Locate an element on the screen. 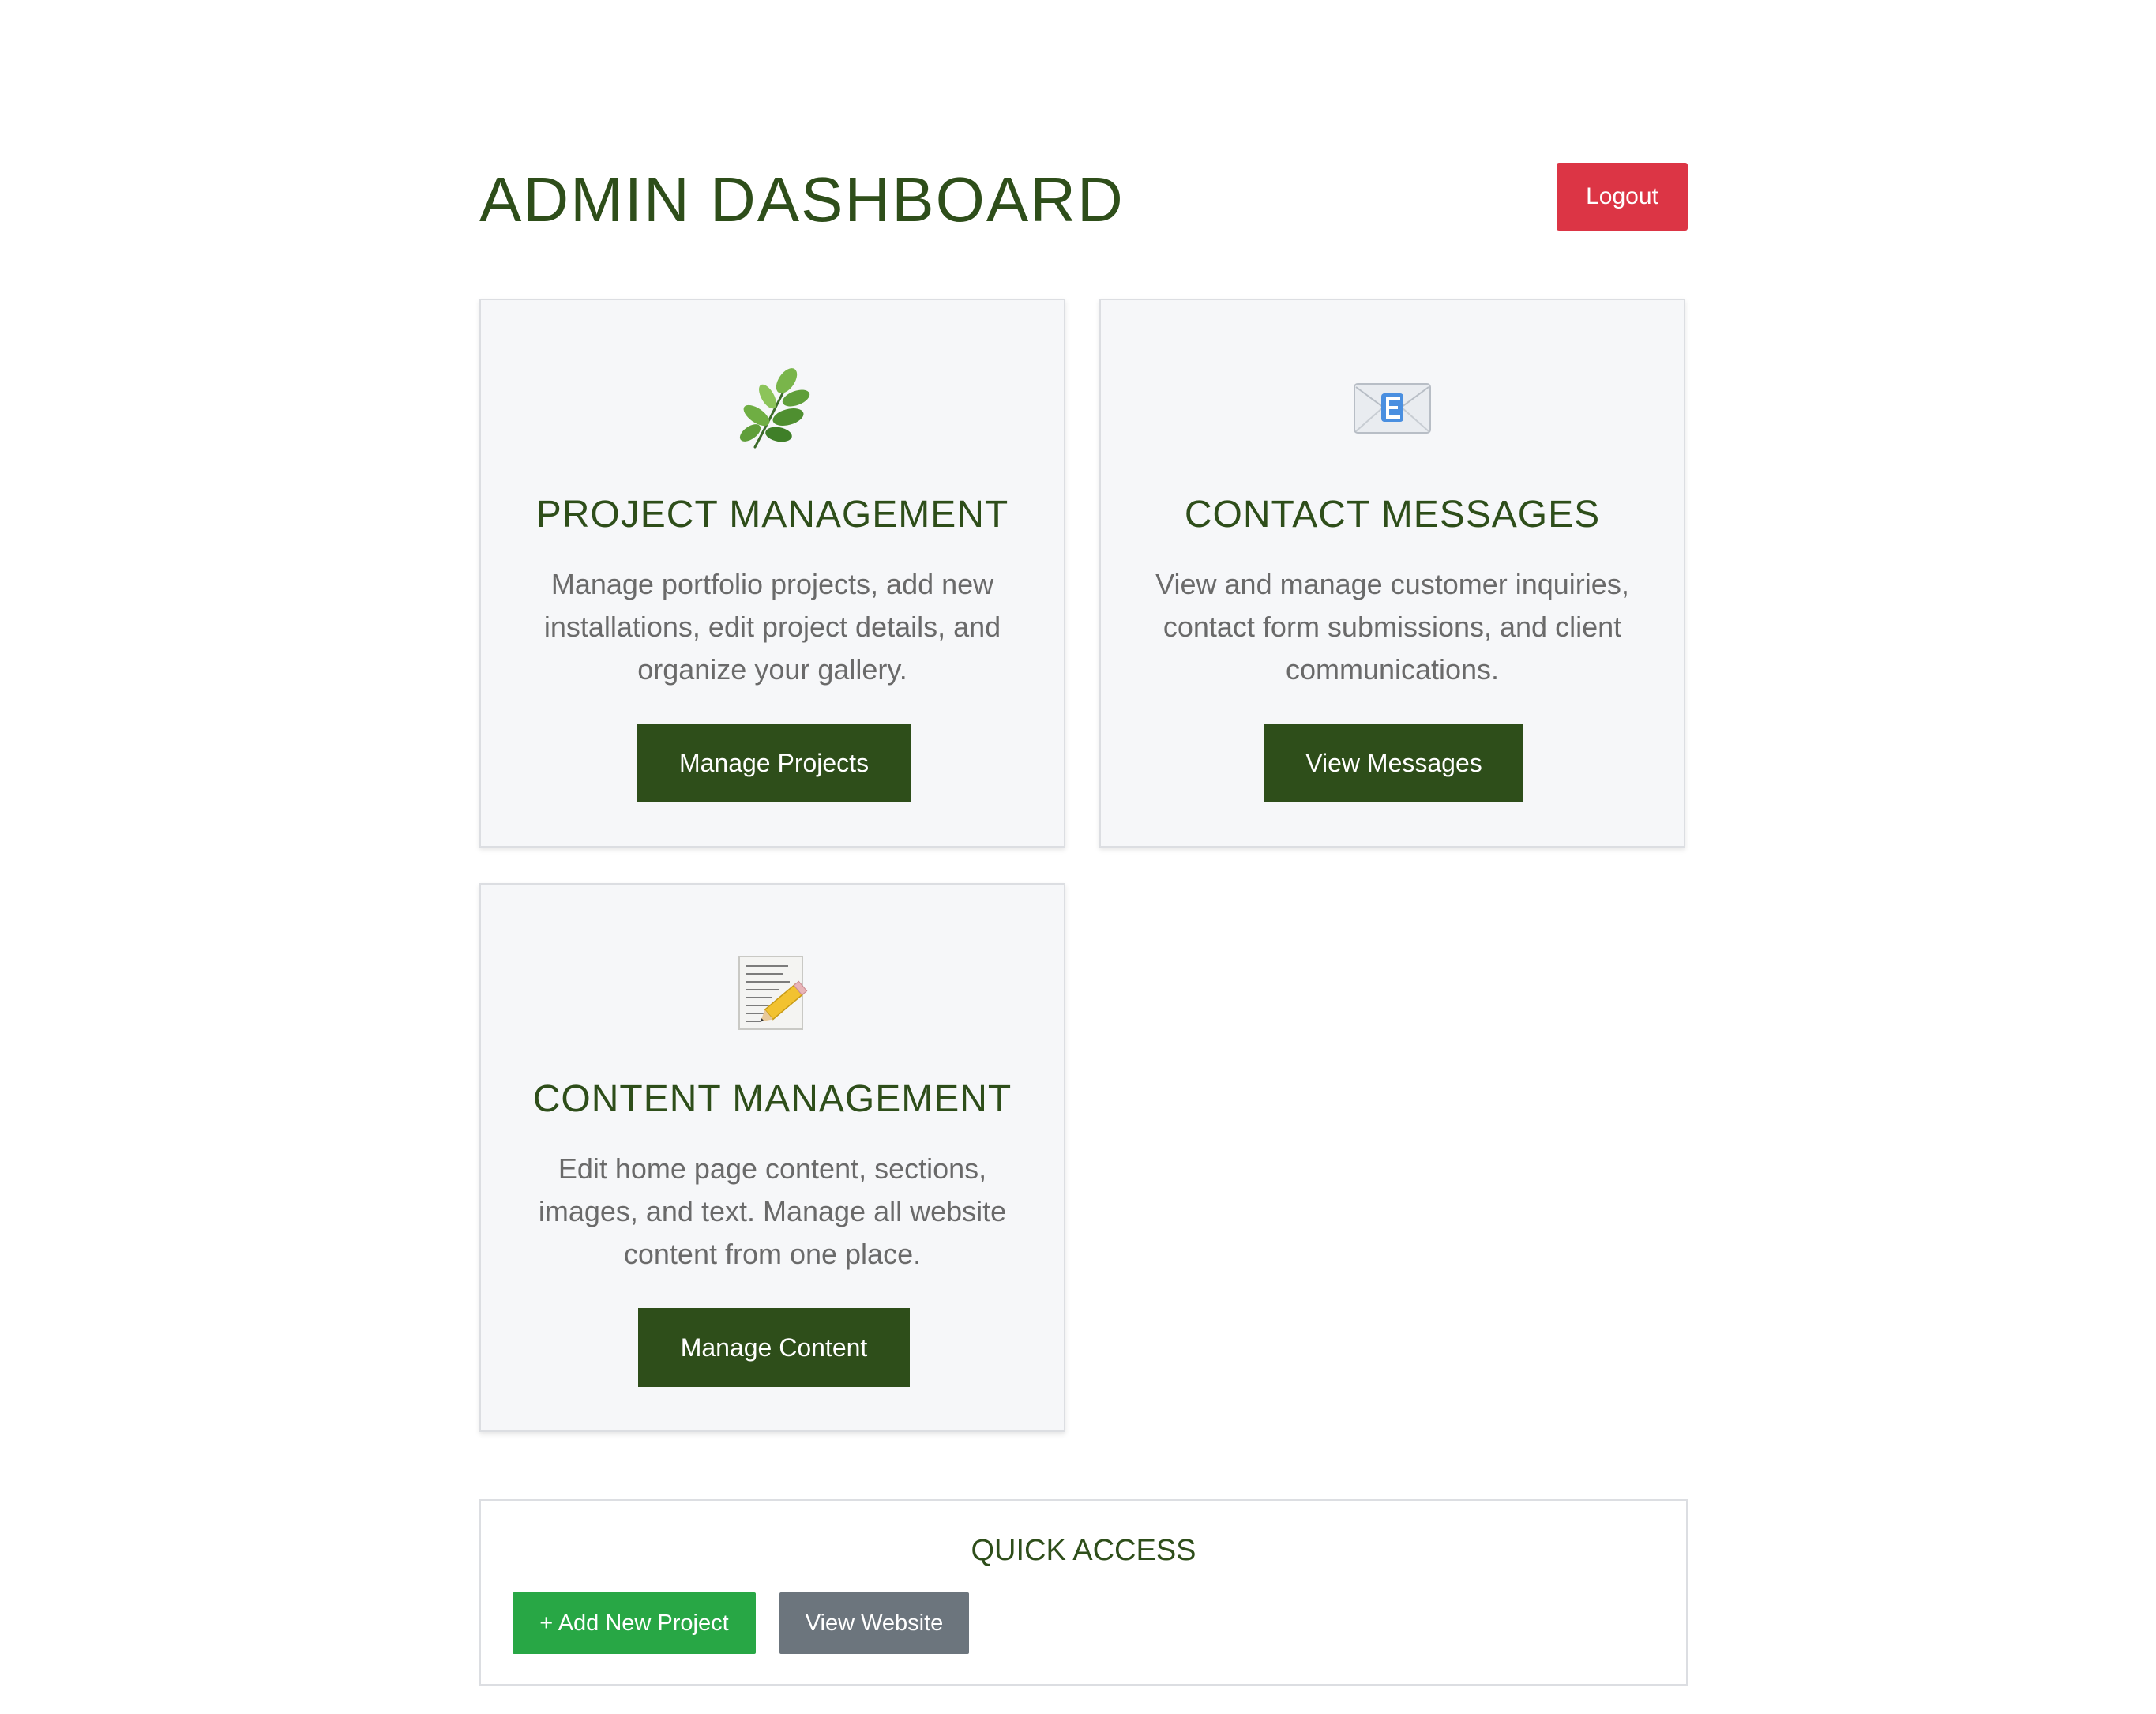 Image resolution: width=2156 pixels, height=1714 pixels. envelope-icon is located at coordinates (1392, 408).